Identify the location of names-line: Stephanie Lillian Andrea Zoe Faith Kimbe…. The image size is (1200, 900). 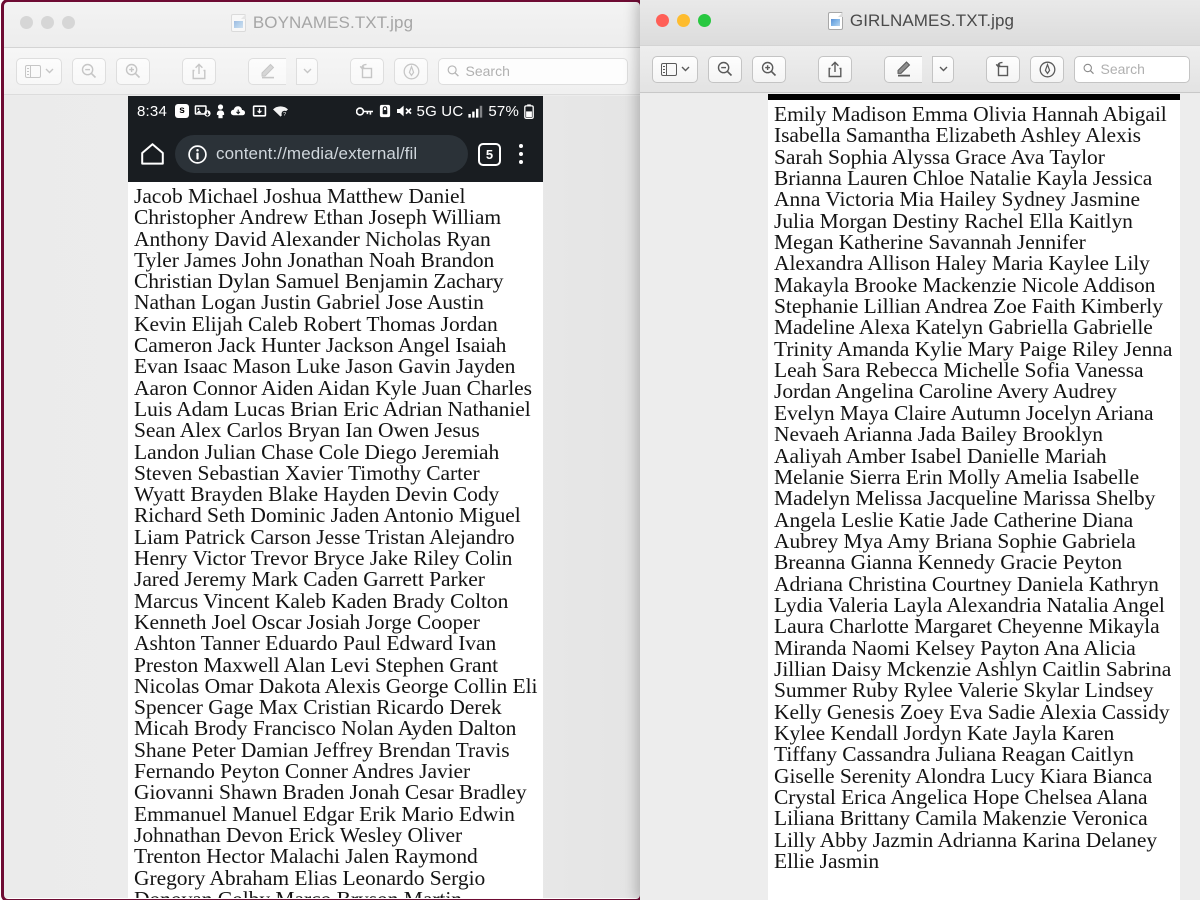
(968, 306).